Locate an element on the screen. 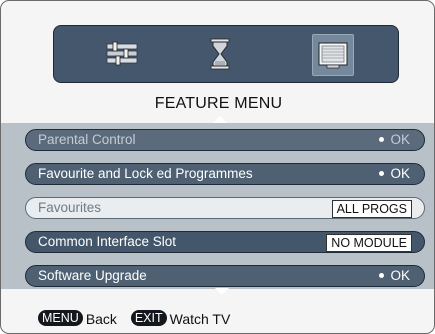  menu-item-label: Common Interface Slot is located at coordinates (107, 241).